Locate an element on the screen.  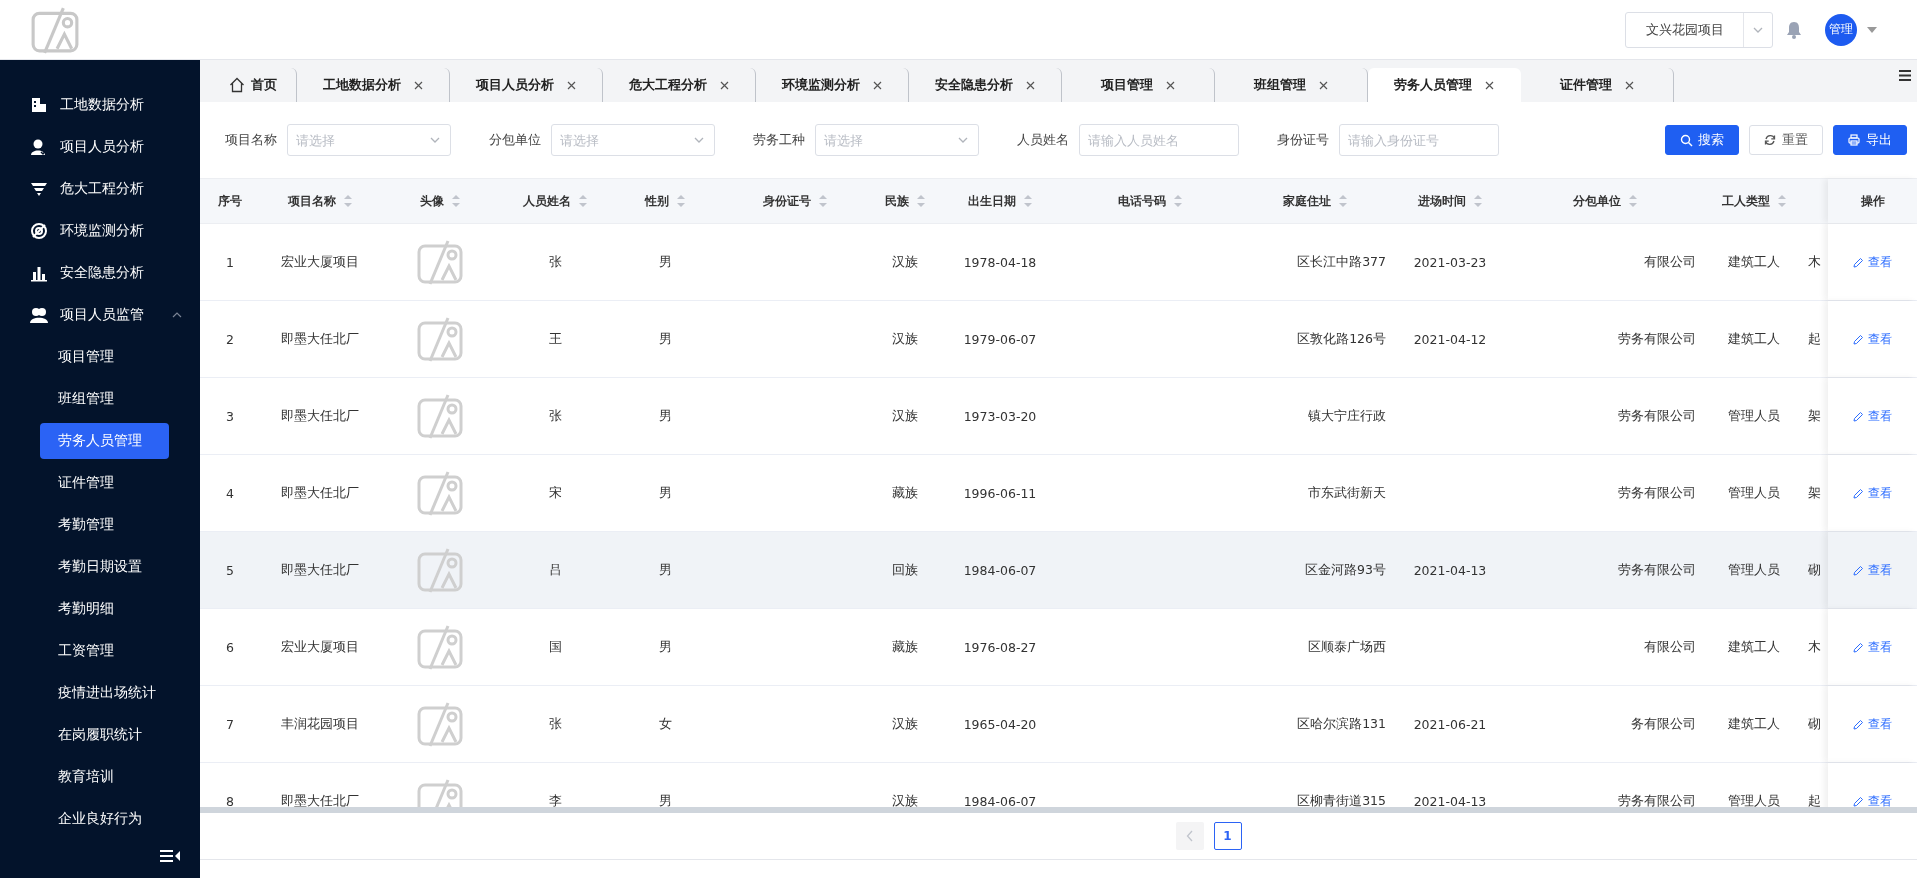
filter-label: 劳务工种 is located at coordinates (779, 140).